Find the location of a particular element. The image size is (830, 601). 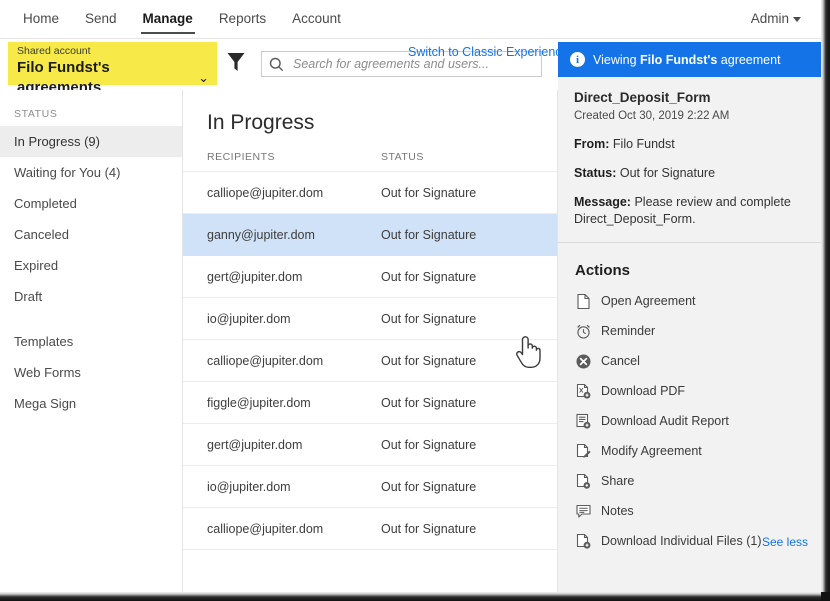

sidebar-item-in-progress: In Progress (9) is located at coordinates (91, 141).